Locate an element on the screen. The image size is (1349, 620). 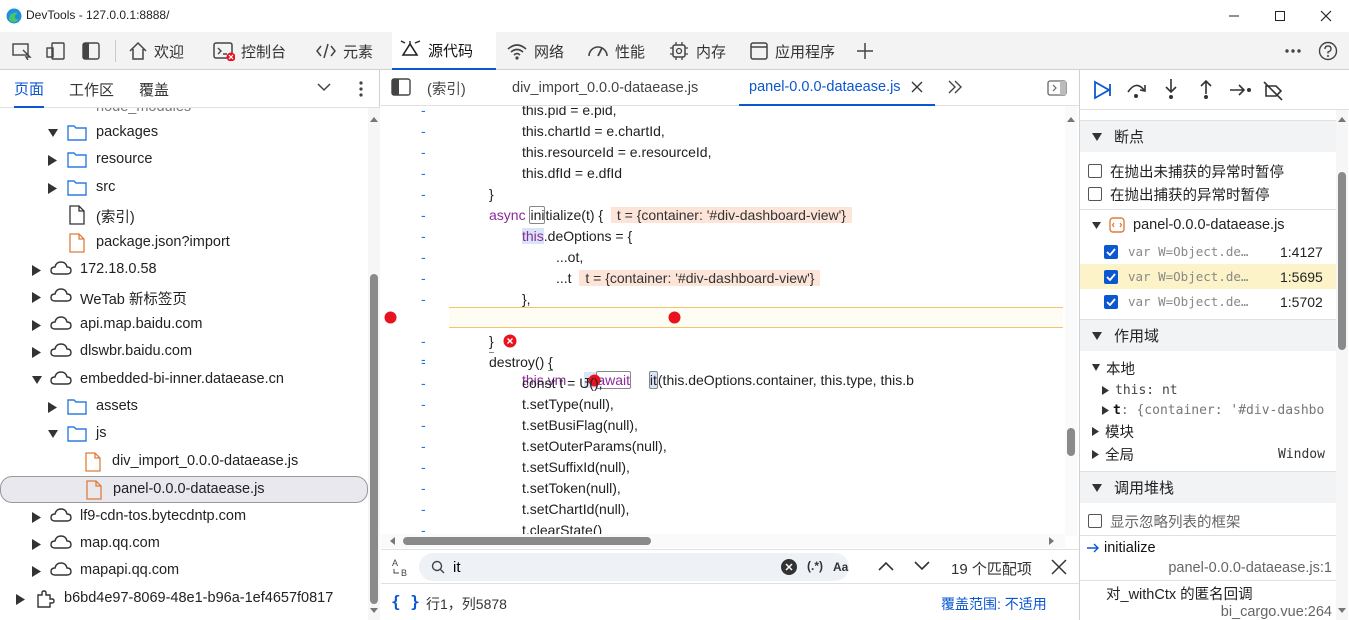
maximize-button is located at coordinates (1280, 16).